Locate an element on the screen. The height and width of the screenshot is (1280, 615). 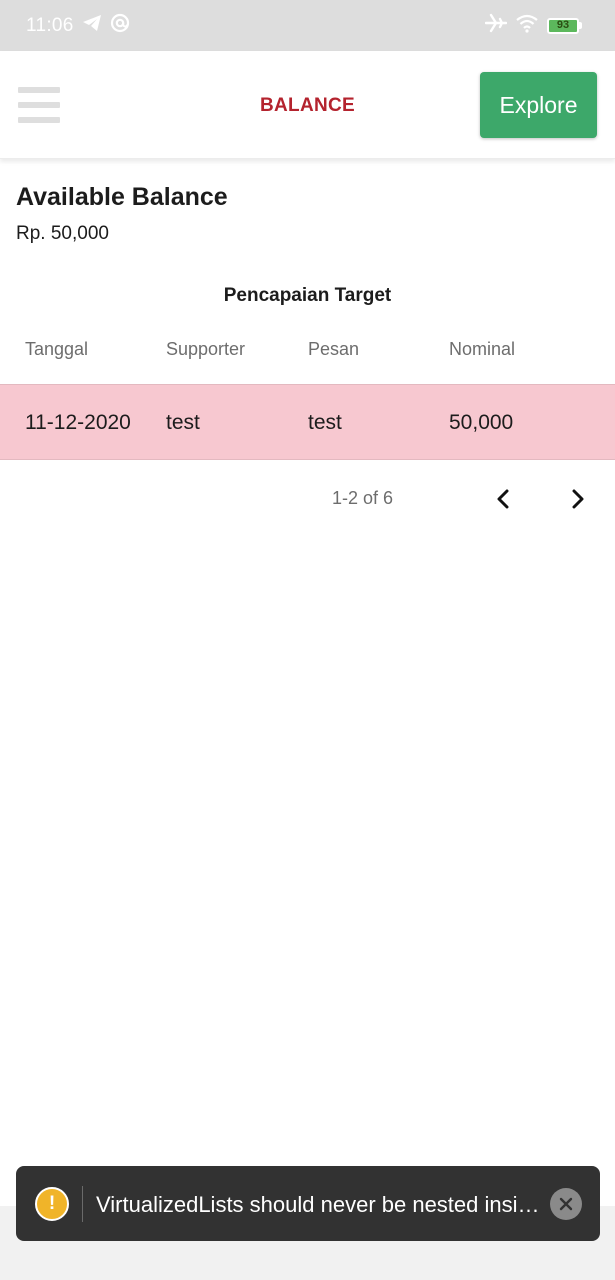
column-header-supporter: Supporter is located at coordinates (206, 349).